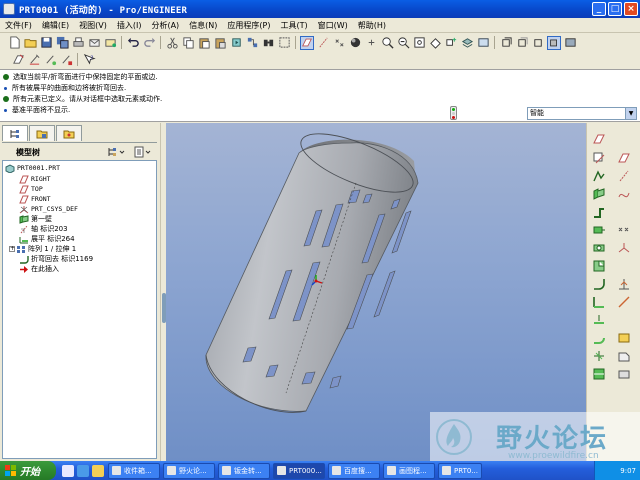  What do you see at coordinates (35, 219) in the screenshot?
I see `tree-item-first-wall: 第一壁` at bounding box center [35, 219].